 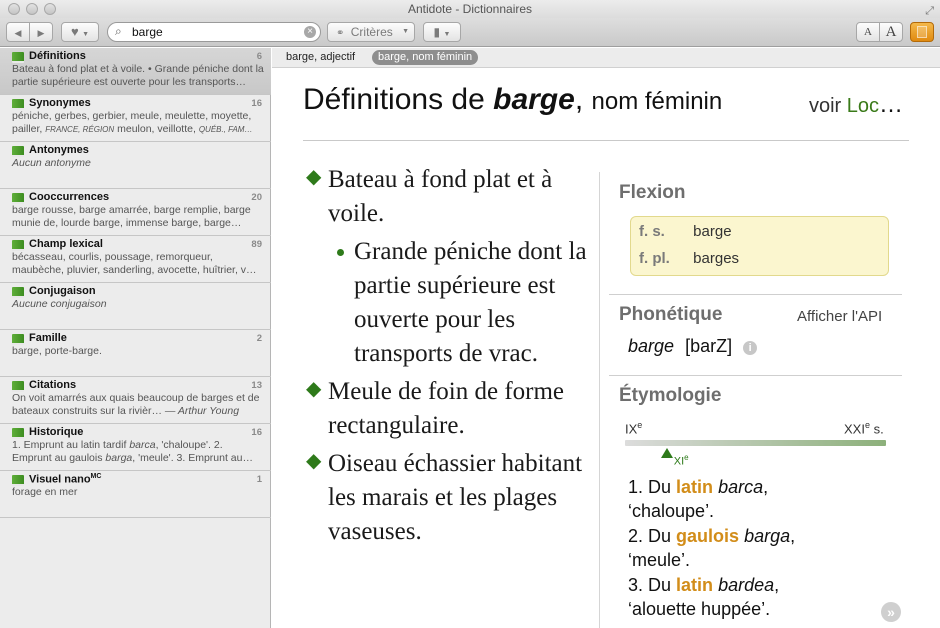 I want to click on sidebar-item-count: 1, so click(x=259, y=479).